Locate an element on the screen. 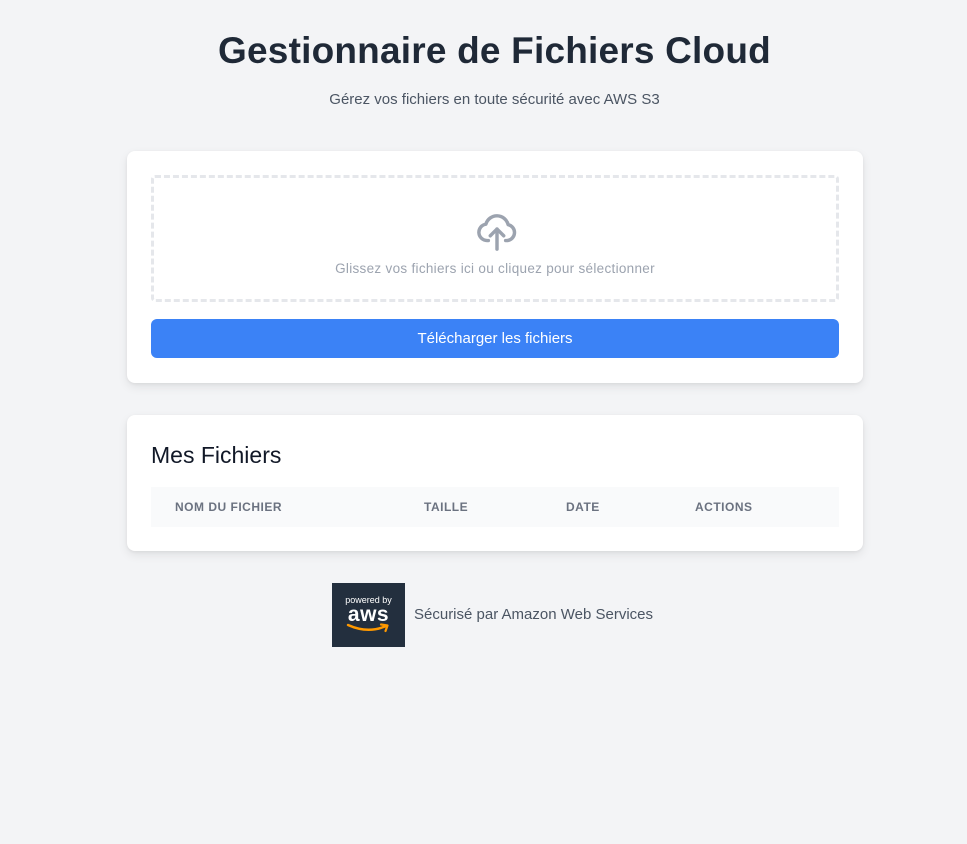 This screenshot has width=967, height=844. aws-logo: powered by aws is located at coordinates (368, 615).